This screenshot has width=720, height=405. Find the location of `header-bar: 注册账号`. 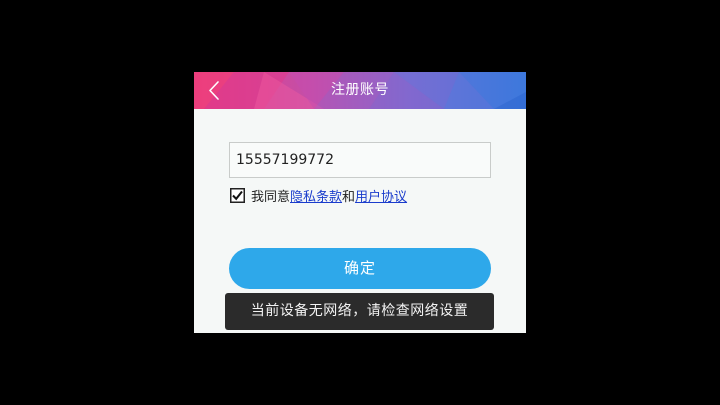

header-bar: 注册账号 is located at coordinates (360, 90).